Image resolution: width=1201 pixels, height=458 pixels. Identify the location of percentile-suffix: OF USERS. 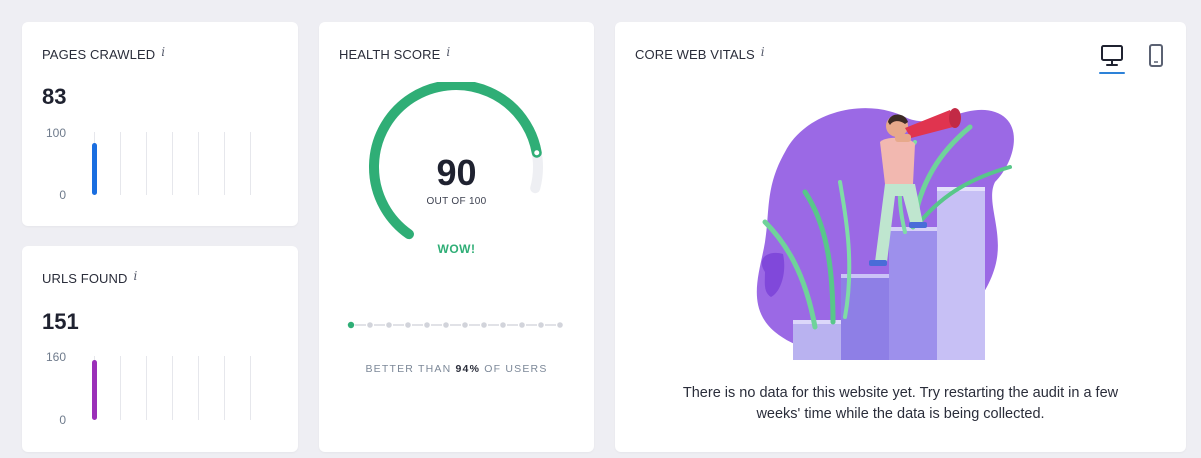
(514, 369).